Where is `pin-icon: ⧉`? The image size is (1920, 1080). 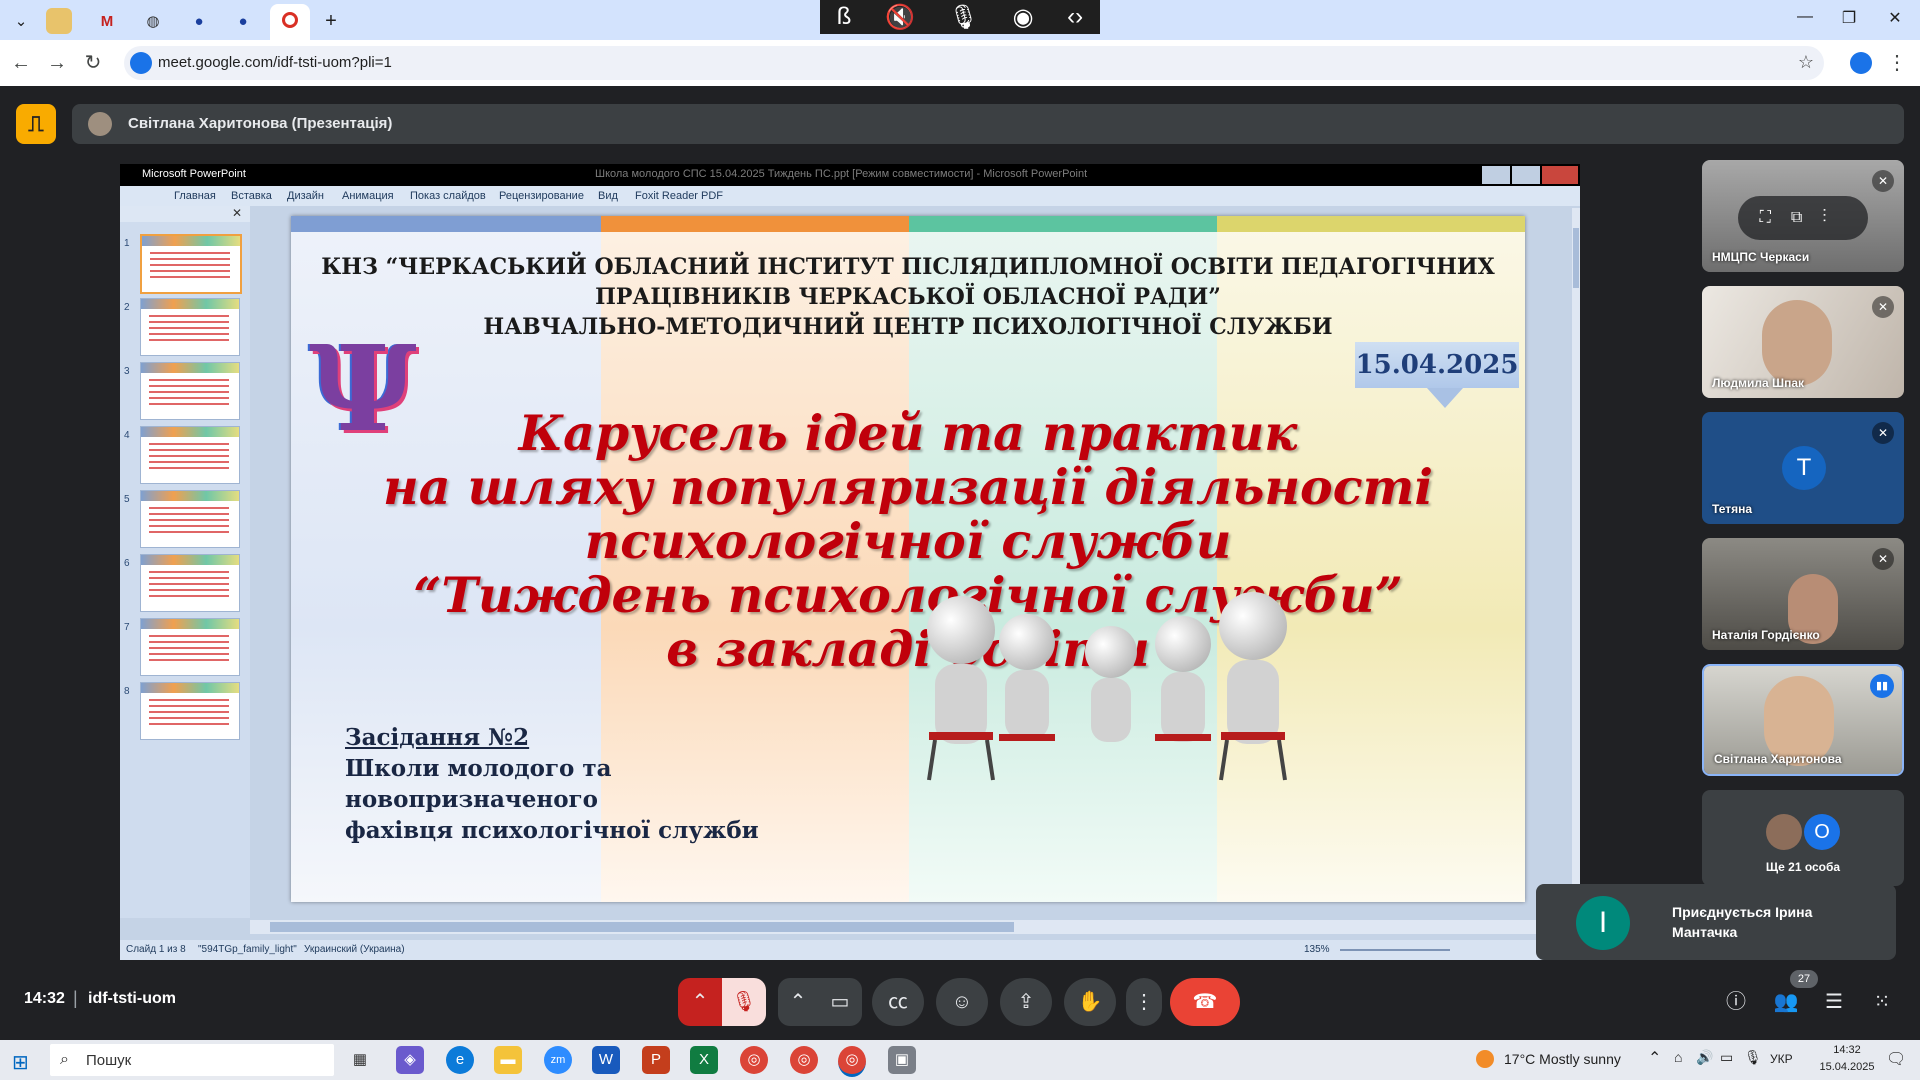
pin-icon: ⧉ is located at coordinates (1806, 217).